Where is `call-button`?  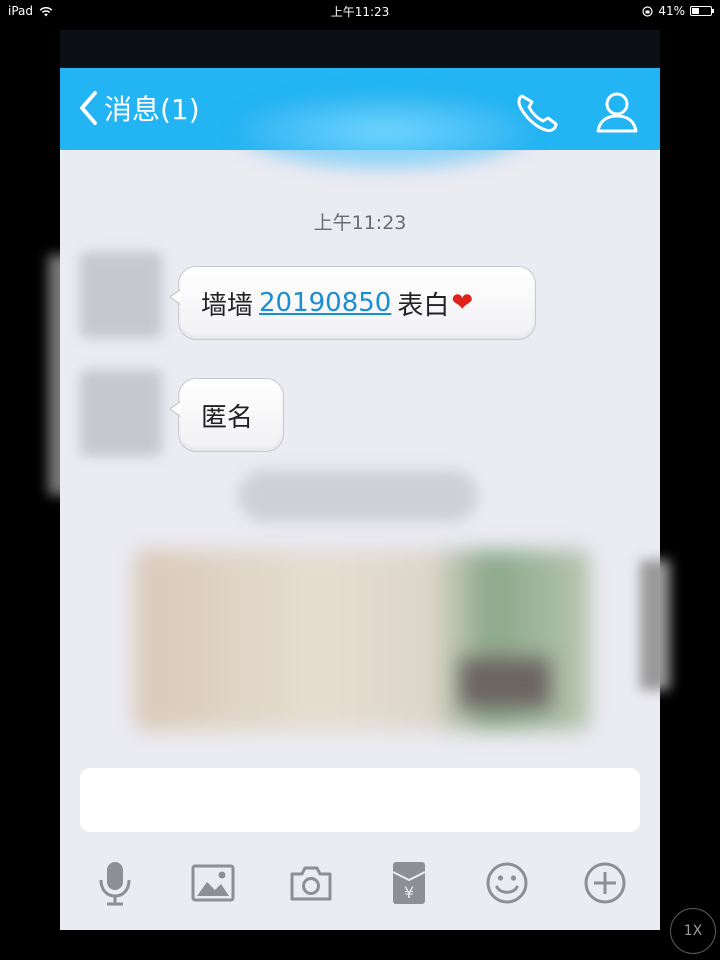 call-button is located at coordinates (536, 114).